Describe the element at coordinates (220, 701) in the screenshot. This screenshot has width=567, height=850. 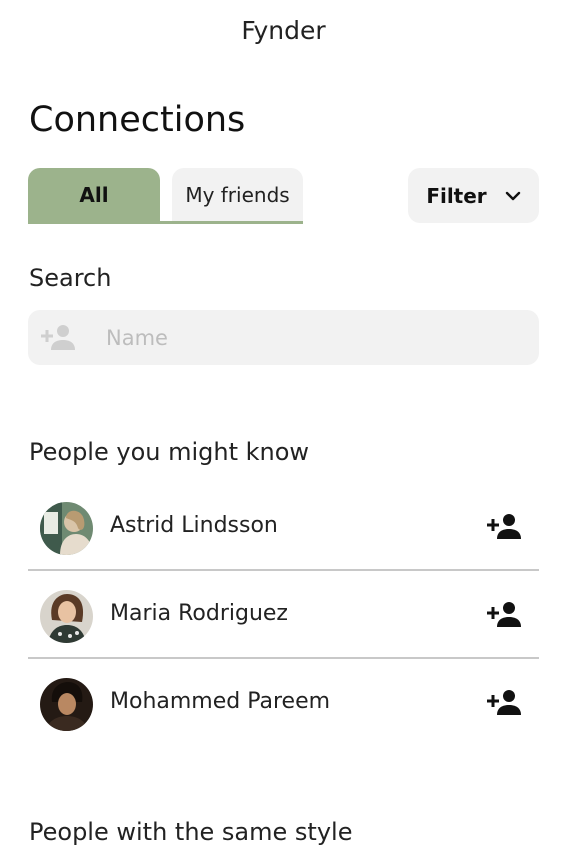
I see `person-name: Mohammed Pareem` at that location.